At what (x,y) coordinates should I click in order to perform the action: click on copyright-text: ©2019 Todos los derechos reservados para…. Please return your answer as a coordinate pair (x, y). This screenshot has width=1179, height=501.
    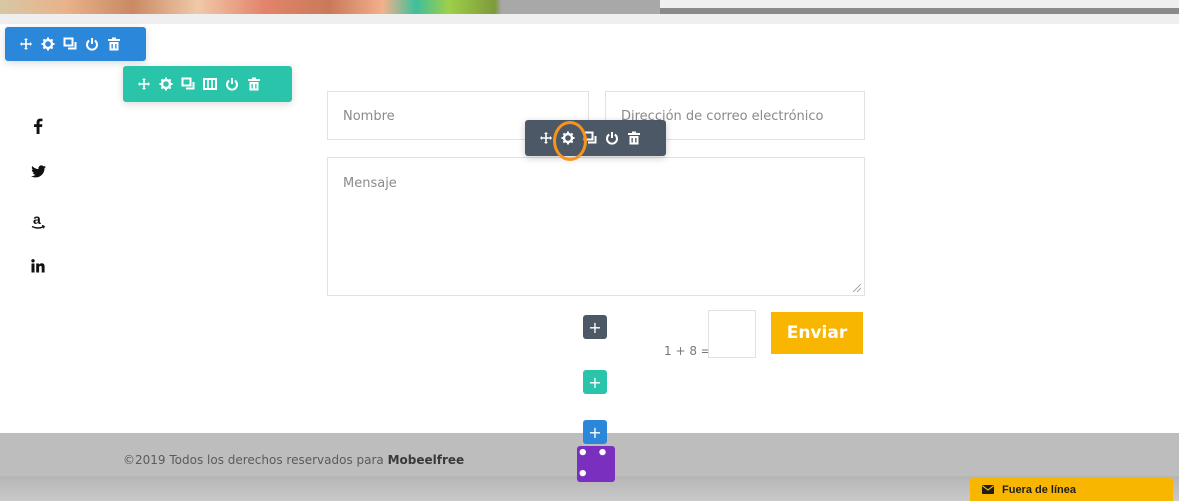
    Looking at the image, I should click on (293, 460).